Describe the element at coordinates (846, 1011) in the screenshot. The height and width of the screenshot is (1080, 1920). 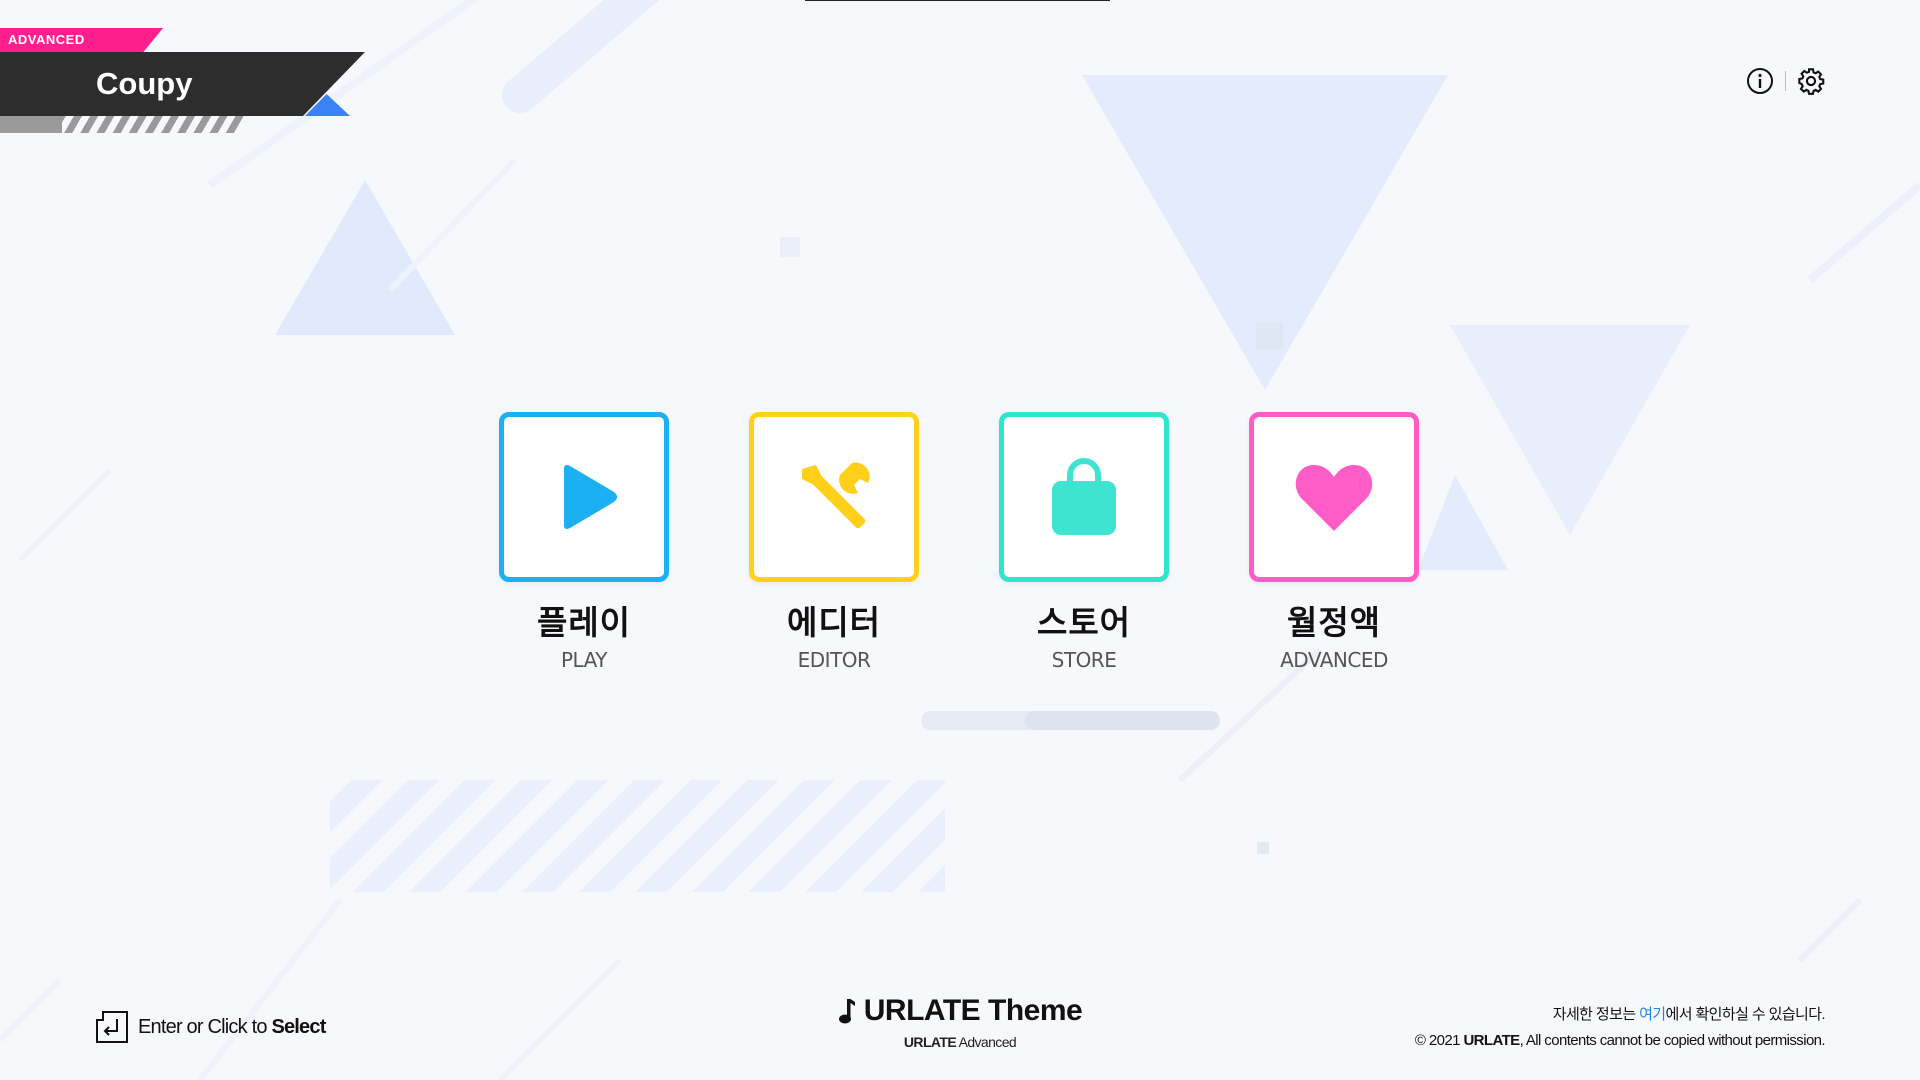
I see `music-note-icon` at that location.